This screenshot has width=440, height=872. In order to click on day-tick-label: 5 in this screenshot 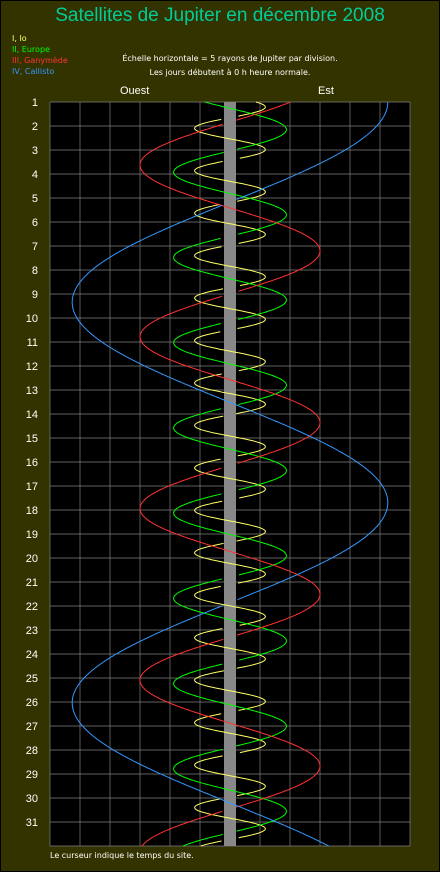, I will do `click(35, 199)`.